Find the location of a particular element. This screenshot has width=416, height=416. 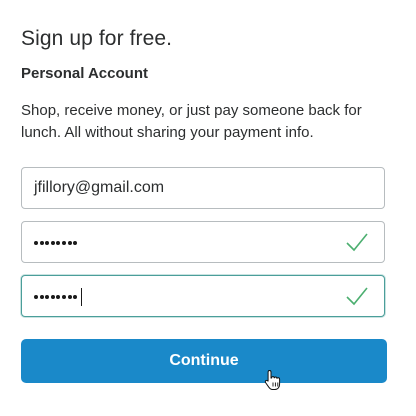

email-value: jfillory@gmail.com is located at coordinates (99, 187).